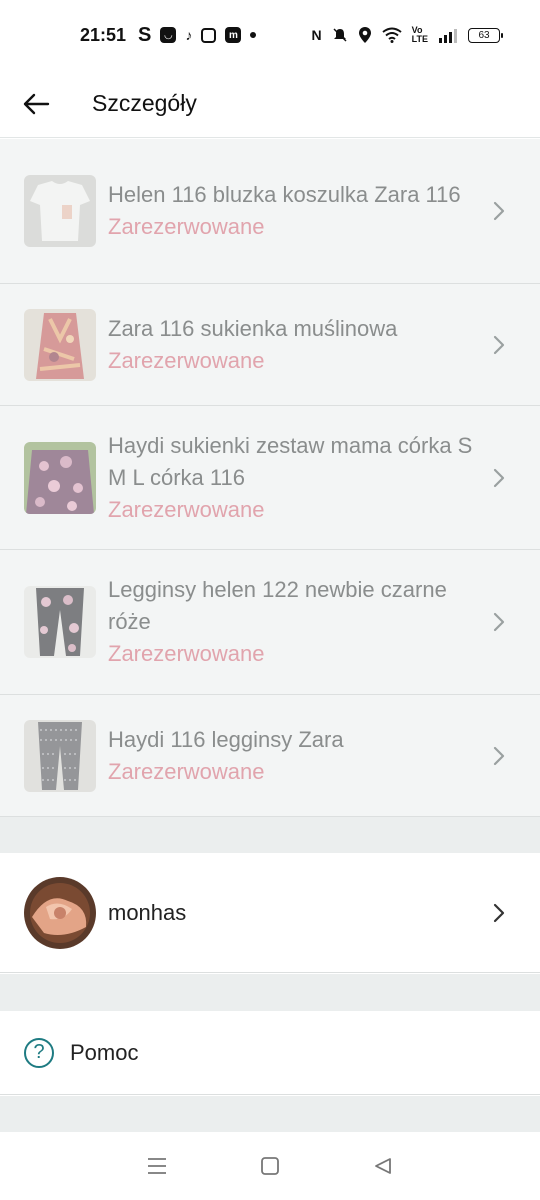 This screenshot has height=1200, width=540. I want to click on help-icon: ?, so click(39, 1052).